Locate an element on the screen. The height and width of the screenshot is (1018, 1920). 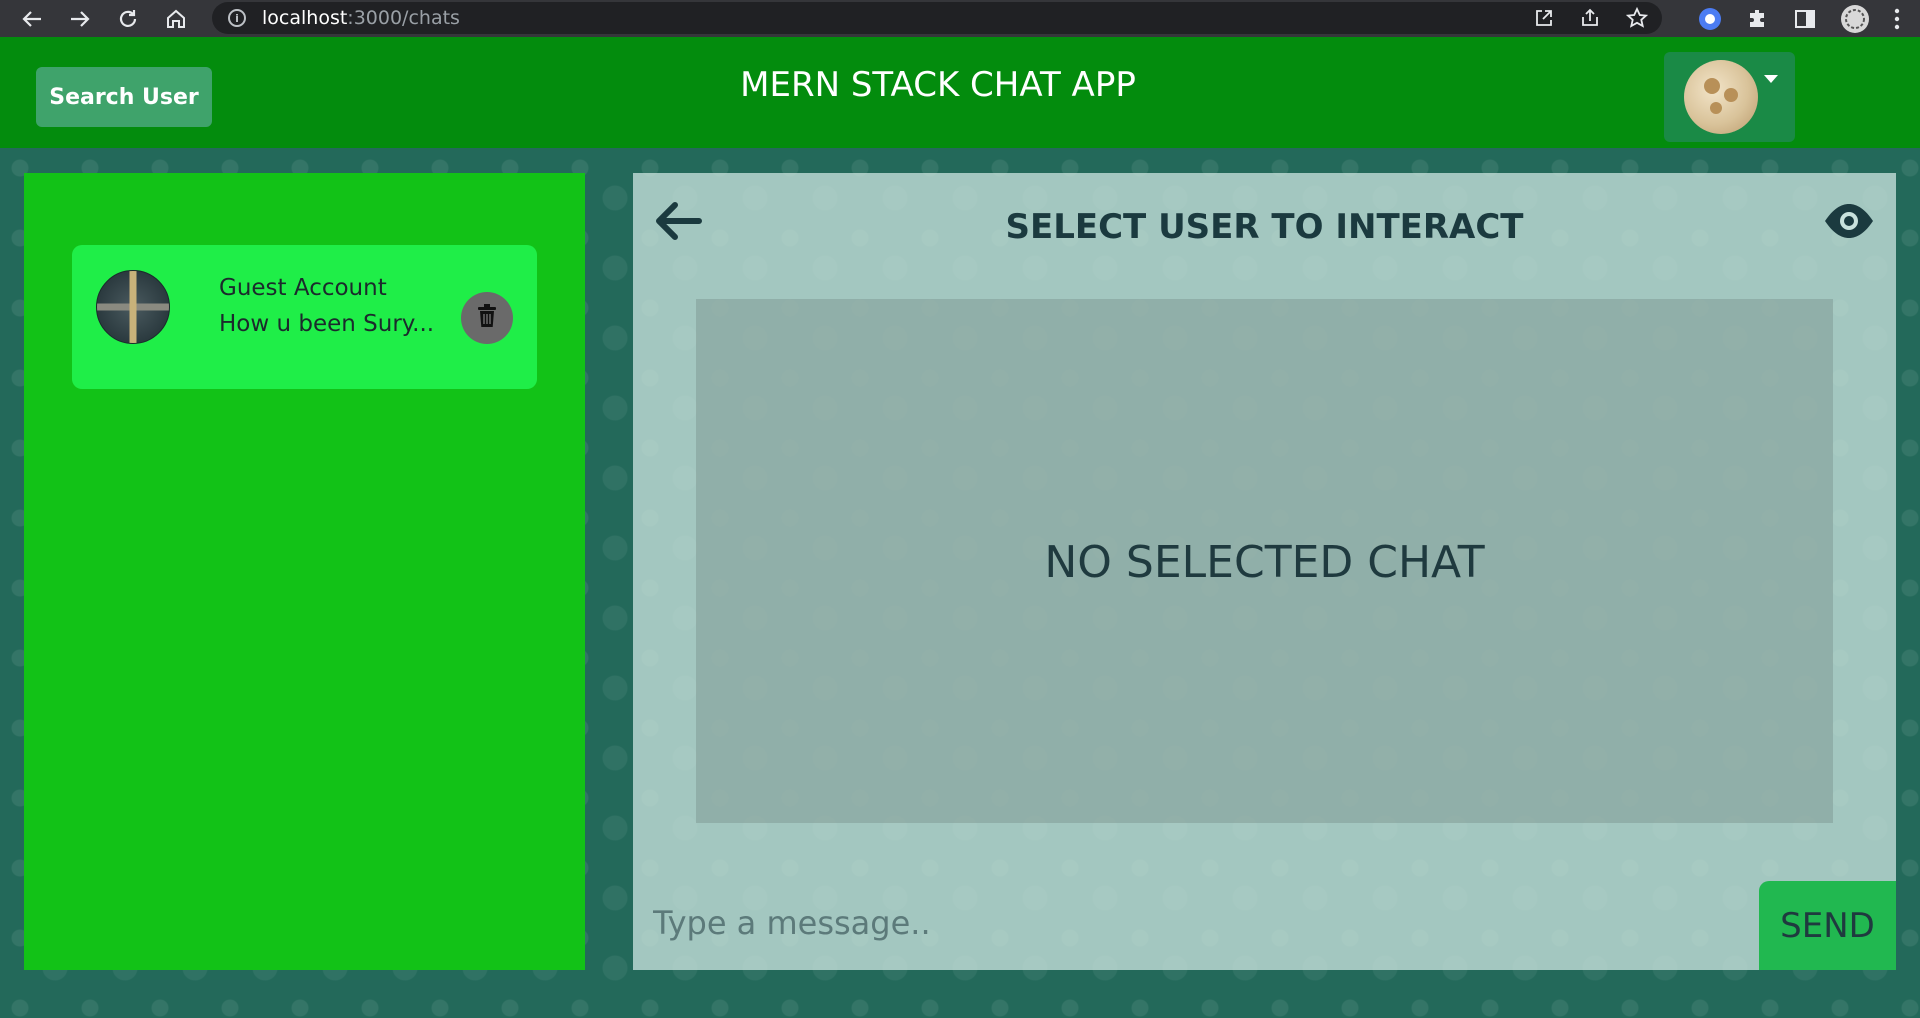
app-title: MERN STACK CHAT APP is located at coordinates (938, 85).